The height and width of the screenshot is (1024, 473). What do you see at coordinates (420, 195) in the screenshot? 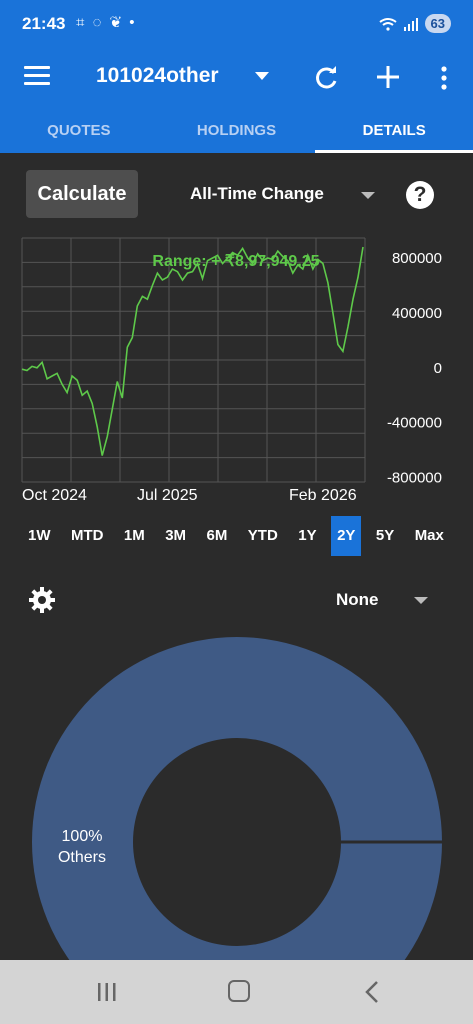
I see `help-icon: ?` at bounding box center [420, 195].